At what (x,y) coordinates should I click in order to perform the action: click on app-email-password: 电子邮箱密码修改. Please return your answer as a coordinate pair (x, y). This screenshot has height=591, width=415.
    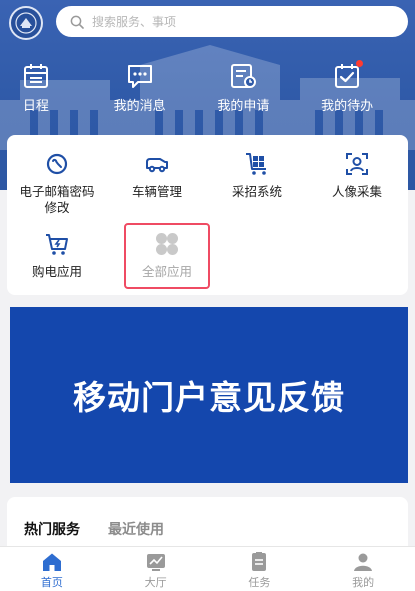
    Looking at the image, I should click on (57, 183).